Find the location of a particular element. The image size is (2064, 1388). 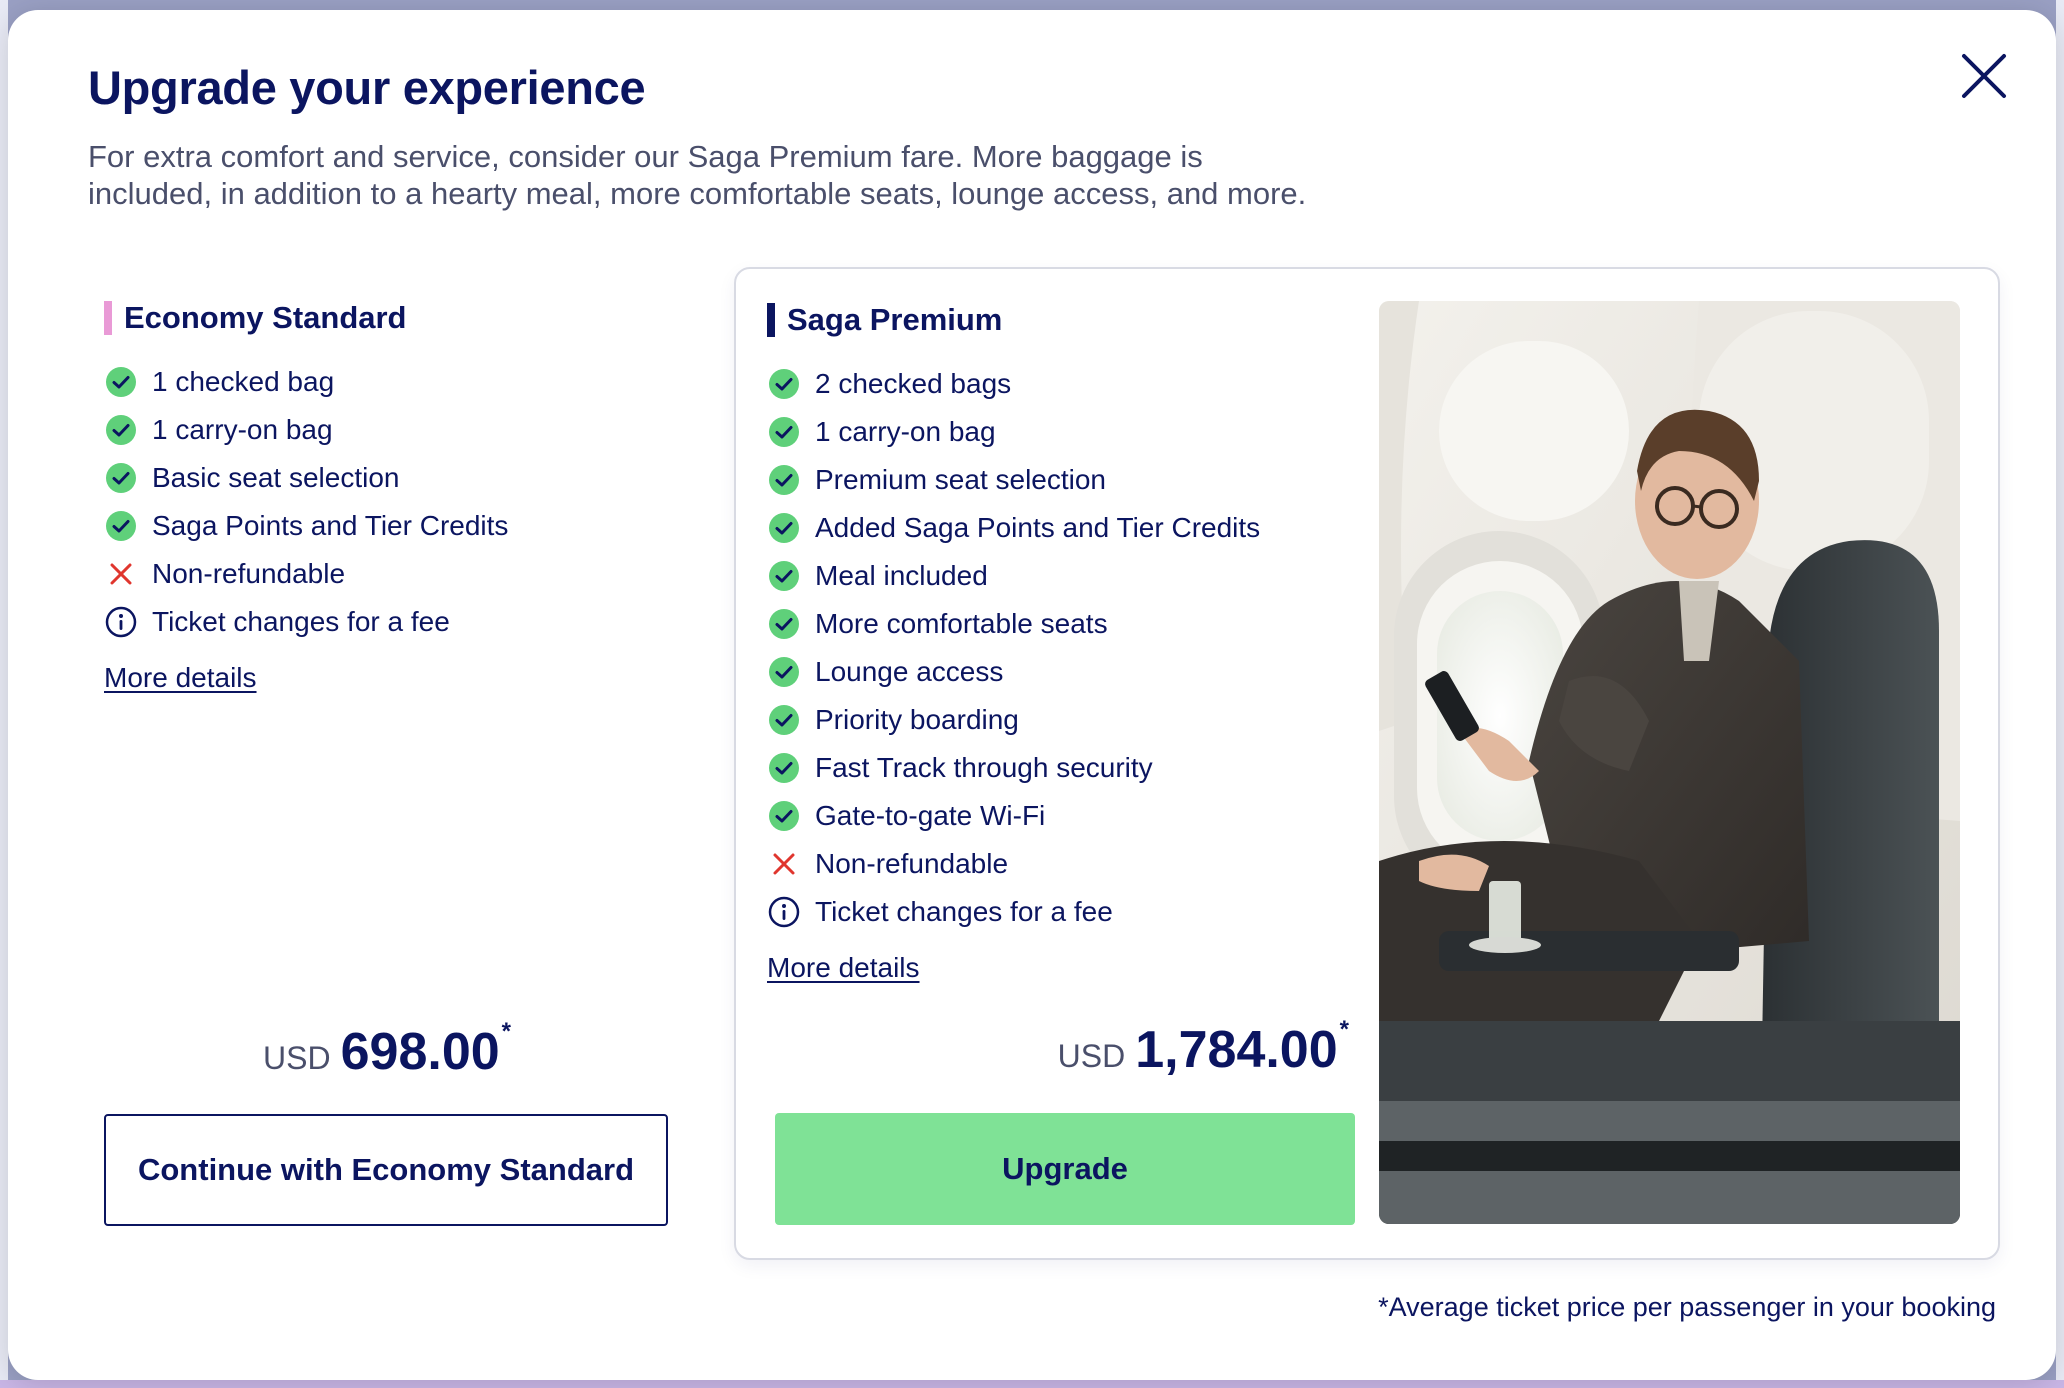

modal-title: Upgrade your experience is located at coordinates (367, 87).